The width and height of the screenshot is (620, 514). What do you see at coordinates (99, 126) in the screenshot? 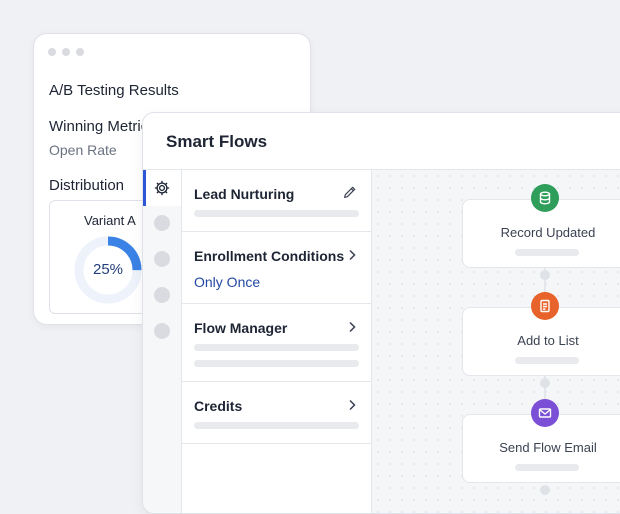
I see `winning-metric-label: Winning Metric` at bounding box center [99, 126].